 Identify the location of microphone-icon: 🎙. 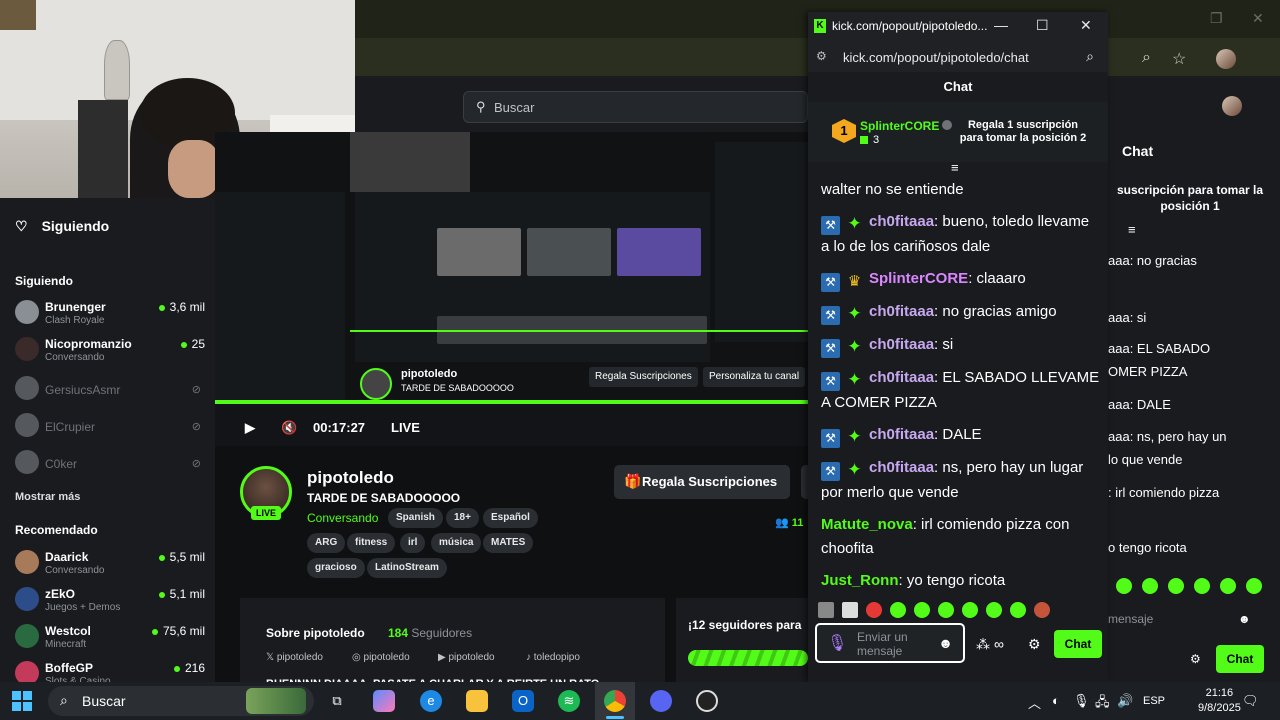
(837, 643).